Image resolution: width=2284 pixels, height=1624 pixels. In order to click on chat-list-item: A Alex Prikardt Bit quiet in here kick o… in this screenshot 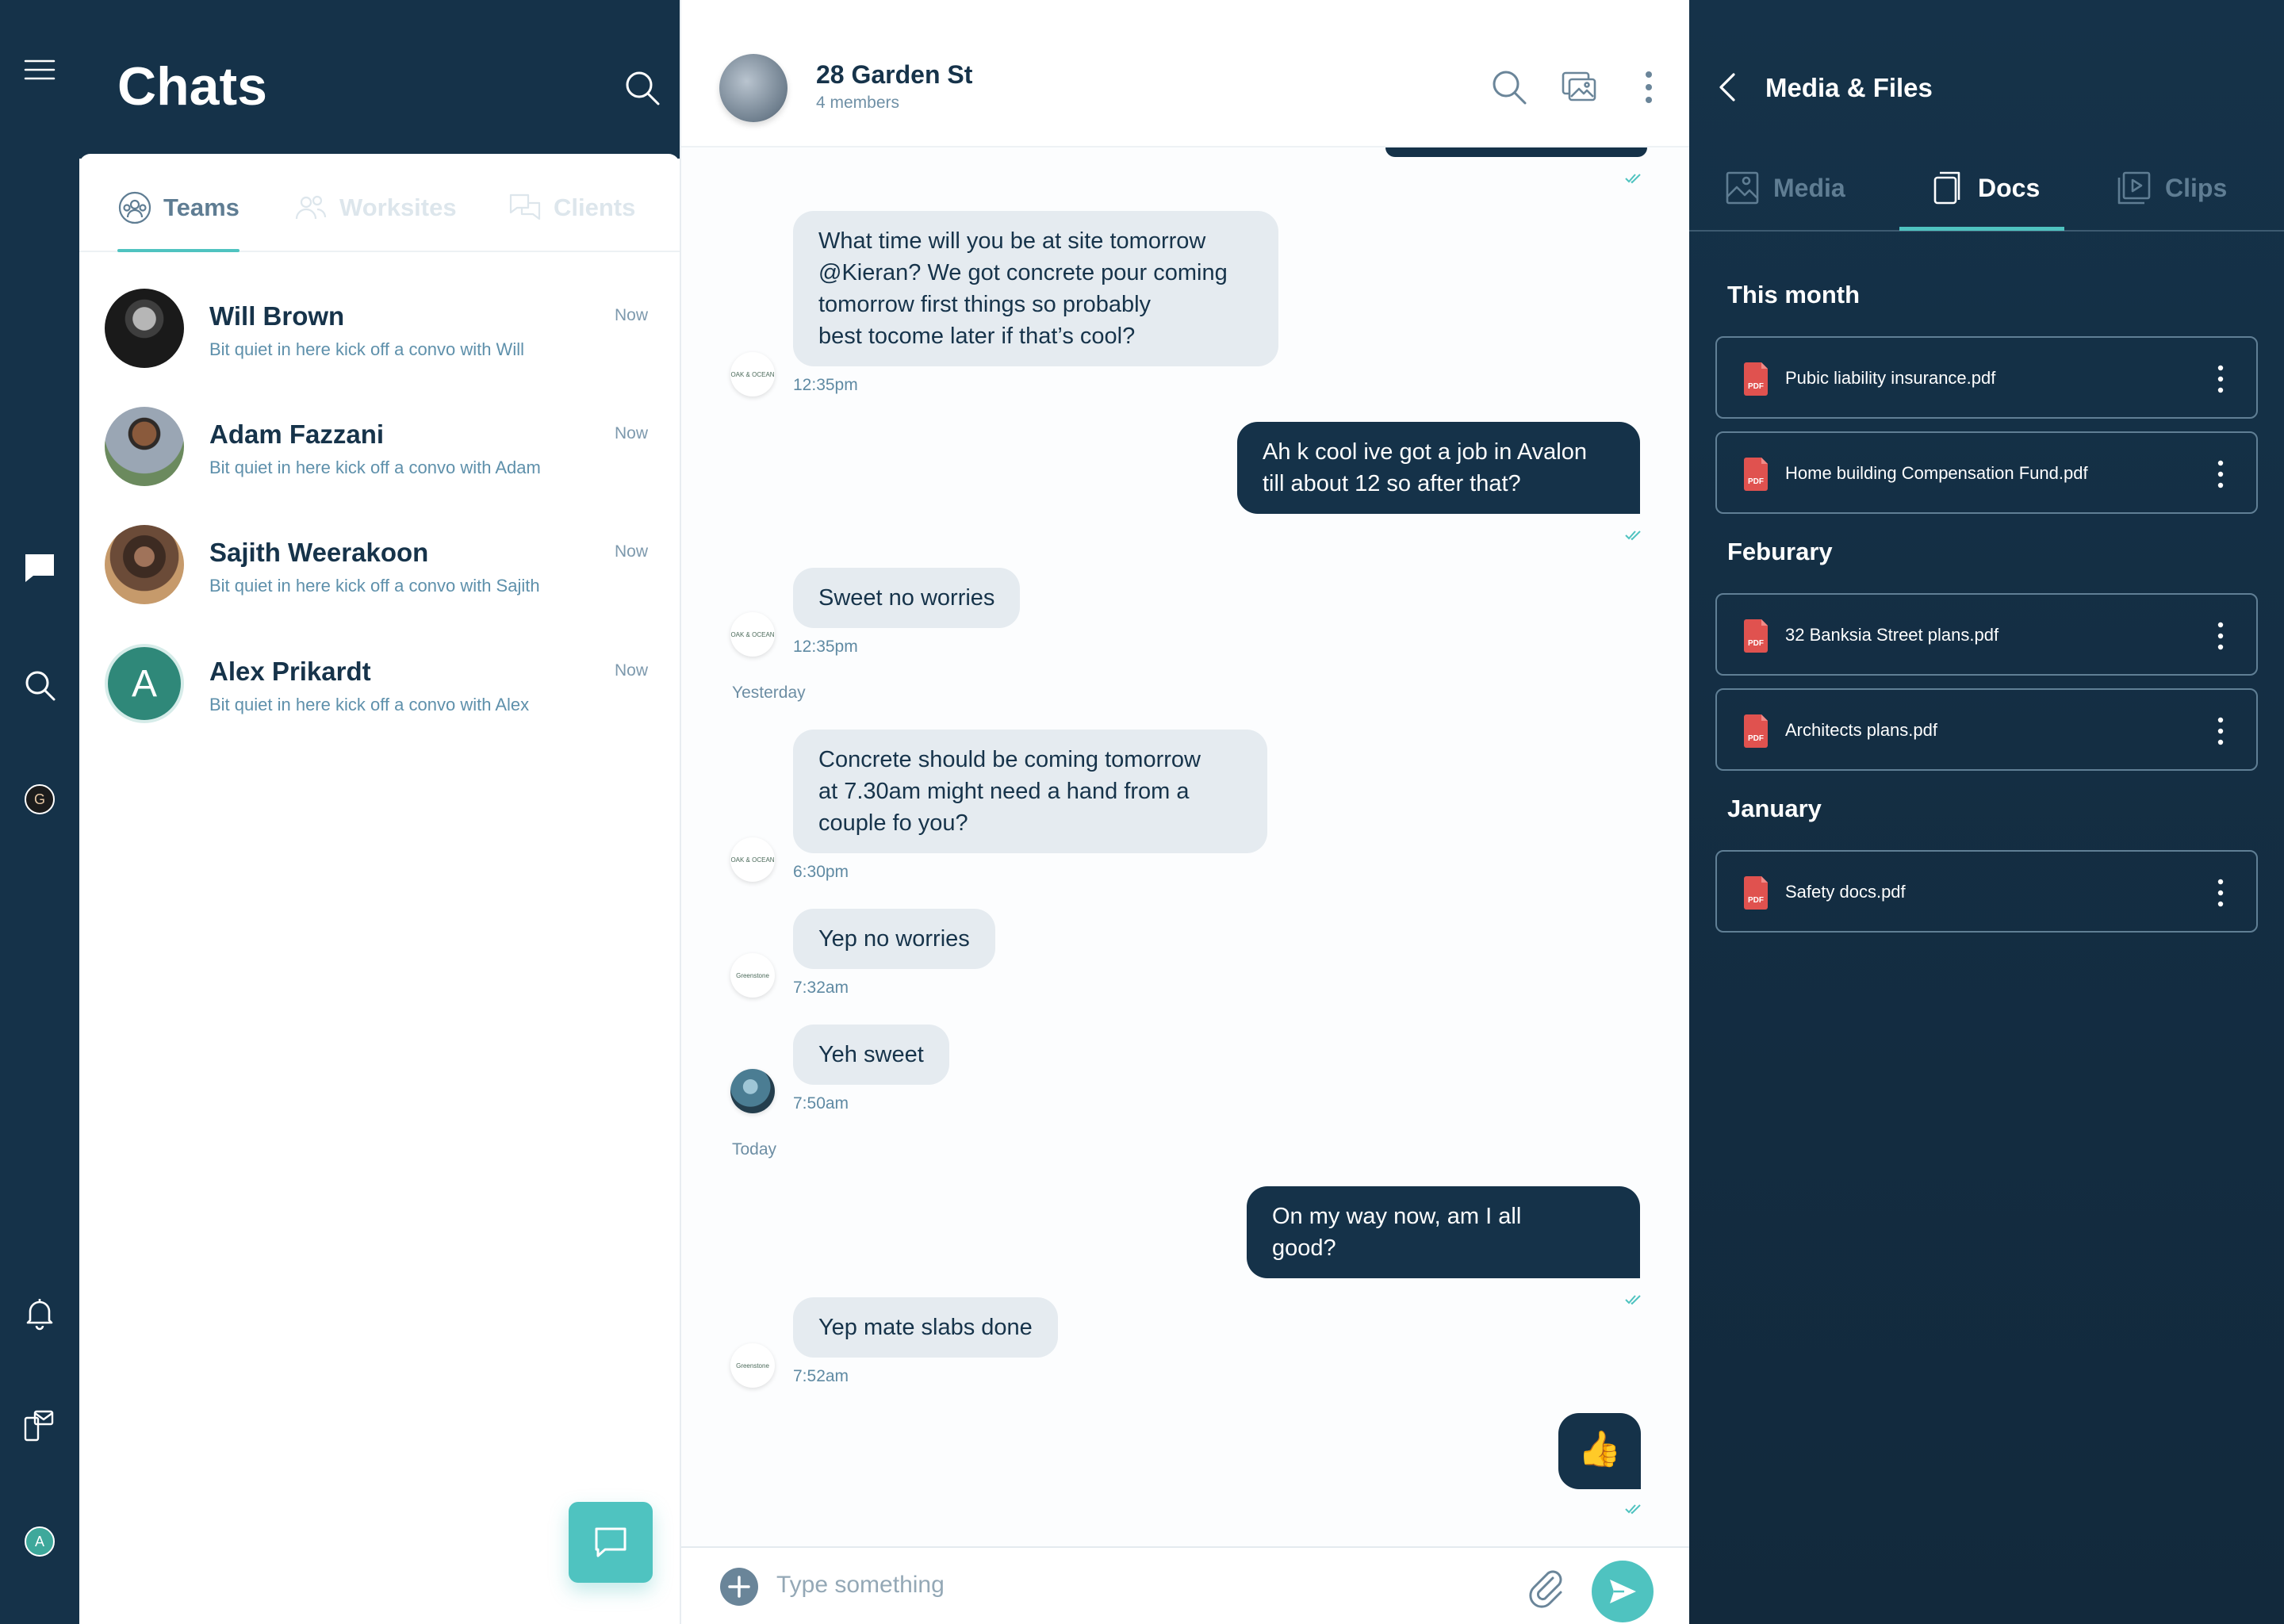, I will do `click(379, 699)`.